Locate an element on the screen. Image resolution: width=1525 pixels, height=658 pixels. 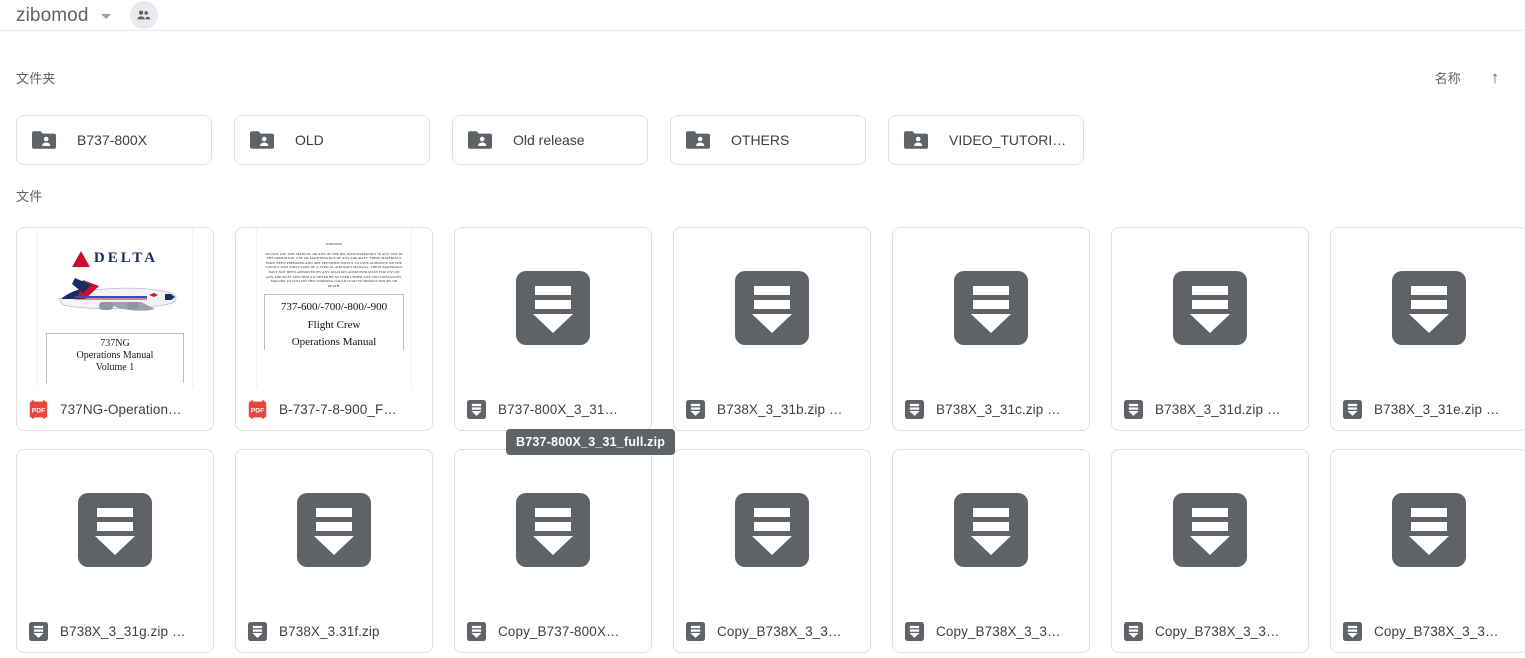
file-thumbnail: DELTA 737NG Operations Manual Volume 1 is located at coordinates (115, 308).